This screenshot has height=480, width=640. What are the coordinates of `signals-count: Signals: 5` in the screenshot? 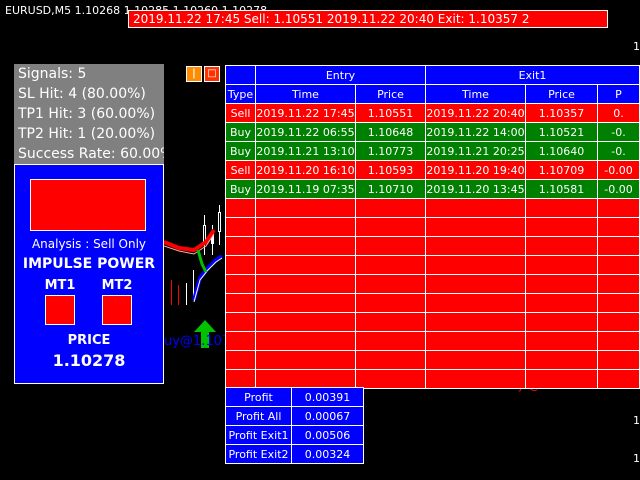 It's located at (52, 74).